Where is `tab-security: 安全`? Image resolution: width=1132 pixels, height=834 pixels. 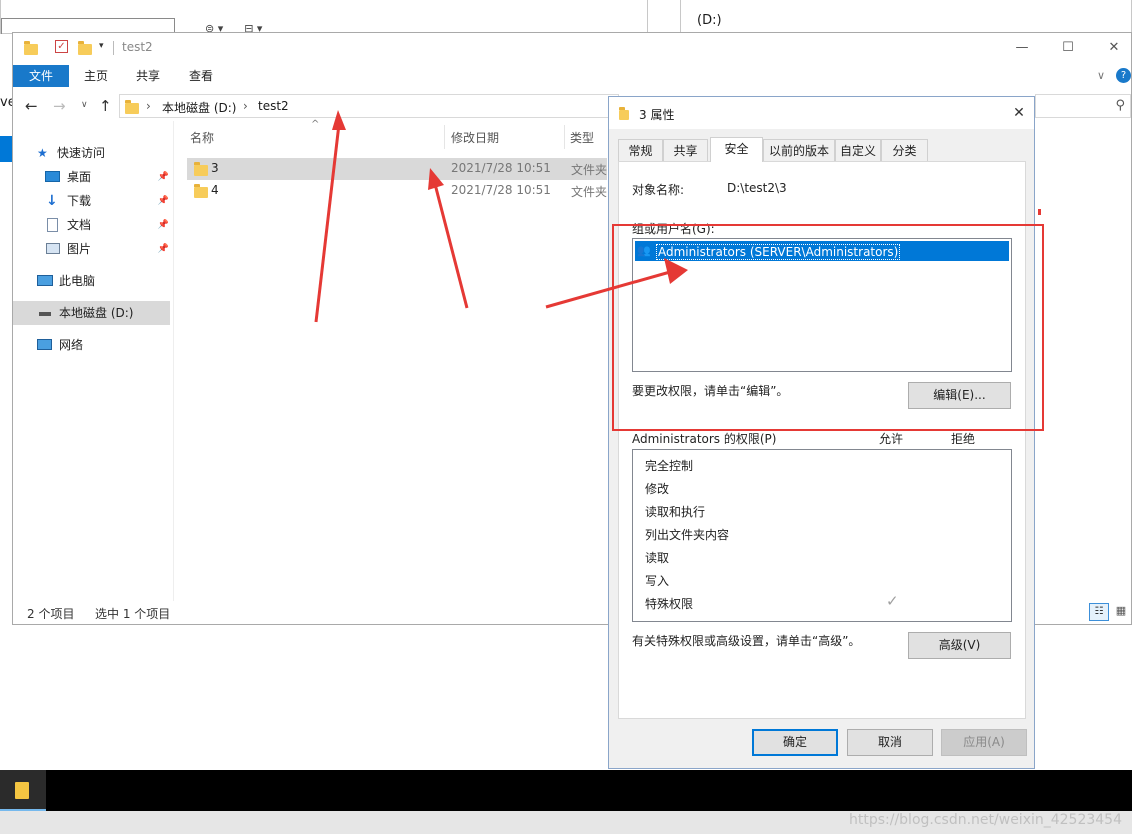 tab-security: 安全 is located at coordinates (736, 149).